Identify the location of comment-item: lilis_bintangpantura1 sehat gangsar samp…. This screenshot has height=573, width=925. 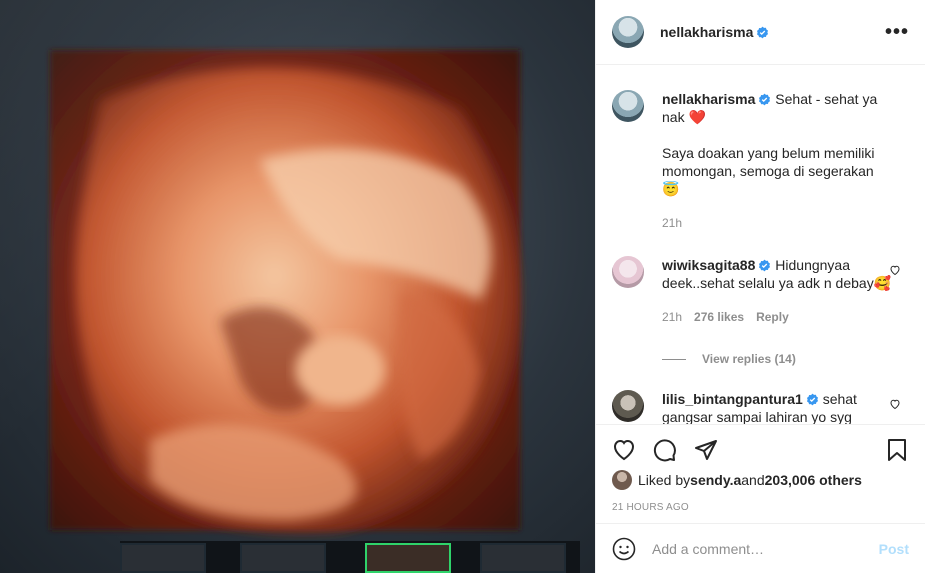
(760, 407).